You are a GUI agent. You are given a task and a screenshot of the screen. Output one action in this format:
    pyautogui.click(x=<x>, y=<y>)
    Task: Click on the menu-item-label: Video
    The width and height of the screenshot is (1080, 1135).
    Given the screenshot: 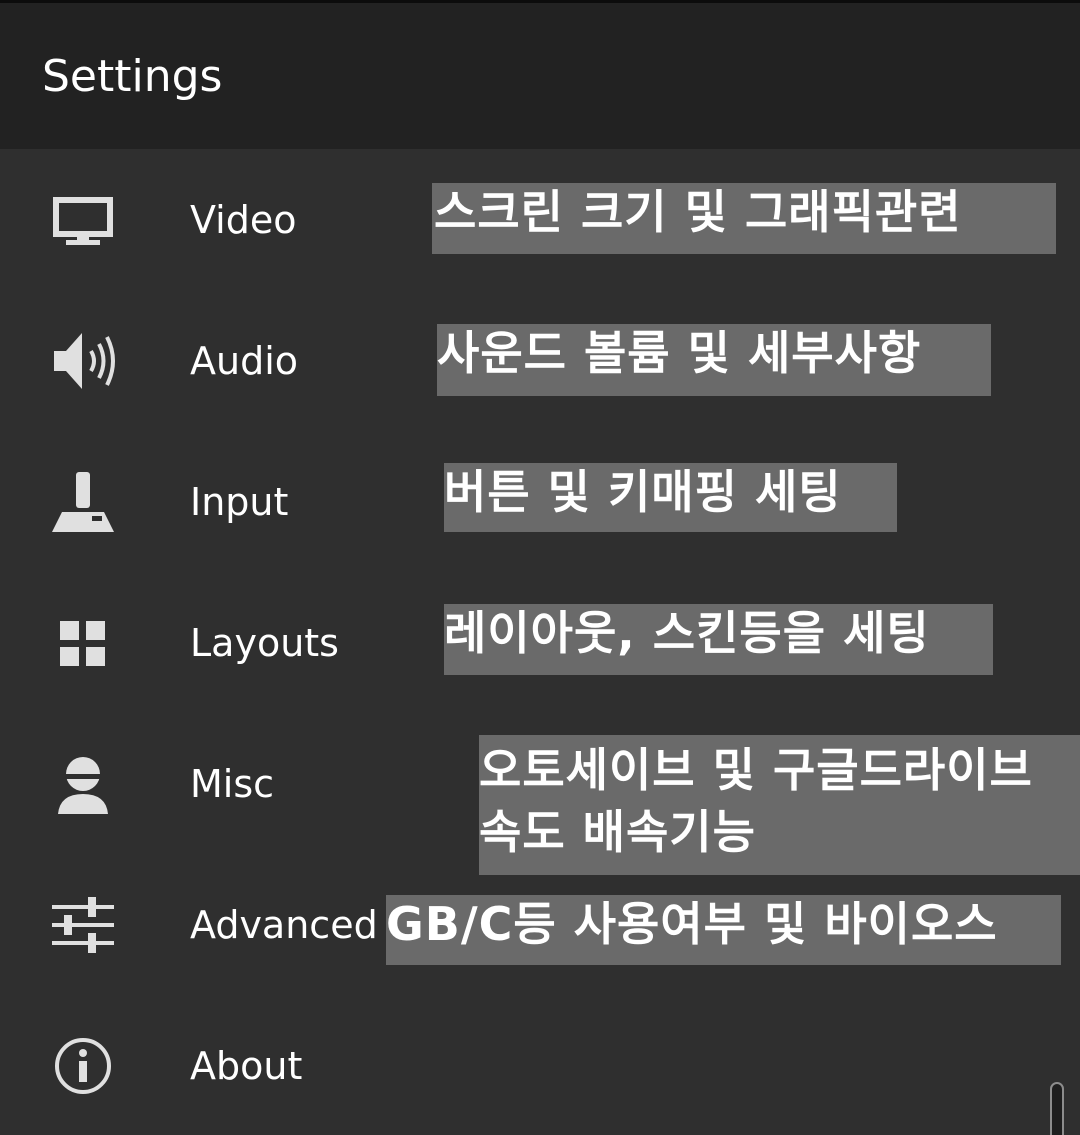 What is the action you would take?
    pyautogui.click(x=243, y=220)
    